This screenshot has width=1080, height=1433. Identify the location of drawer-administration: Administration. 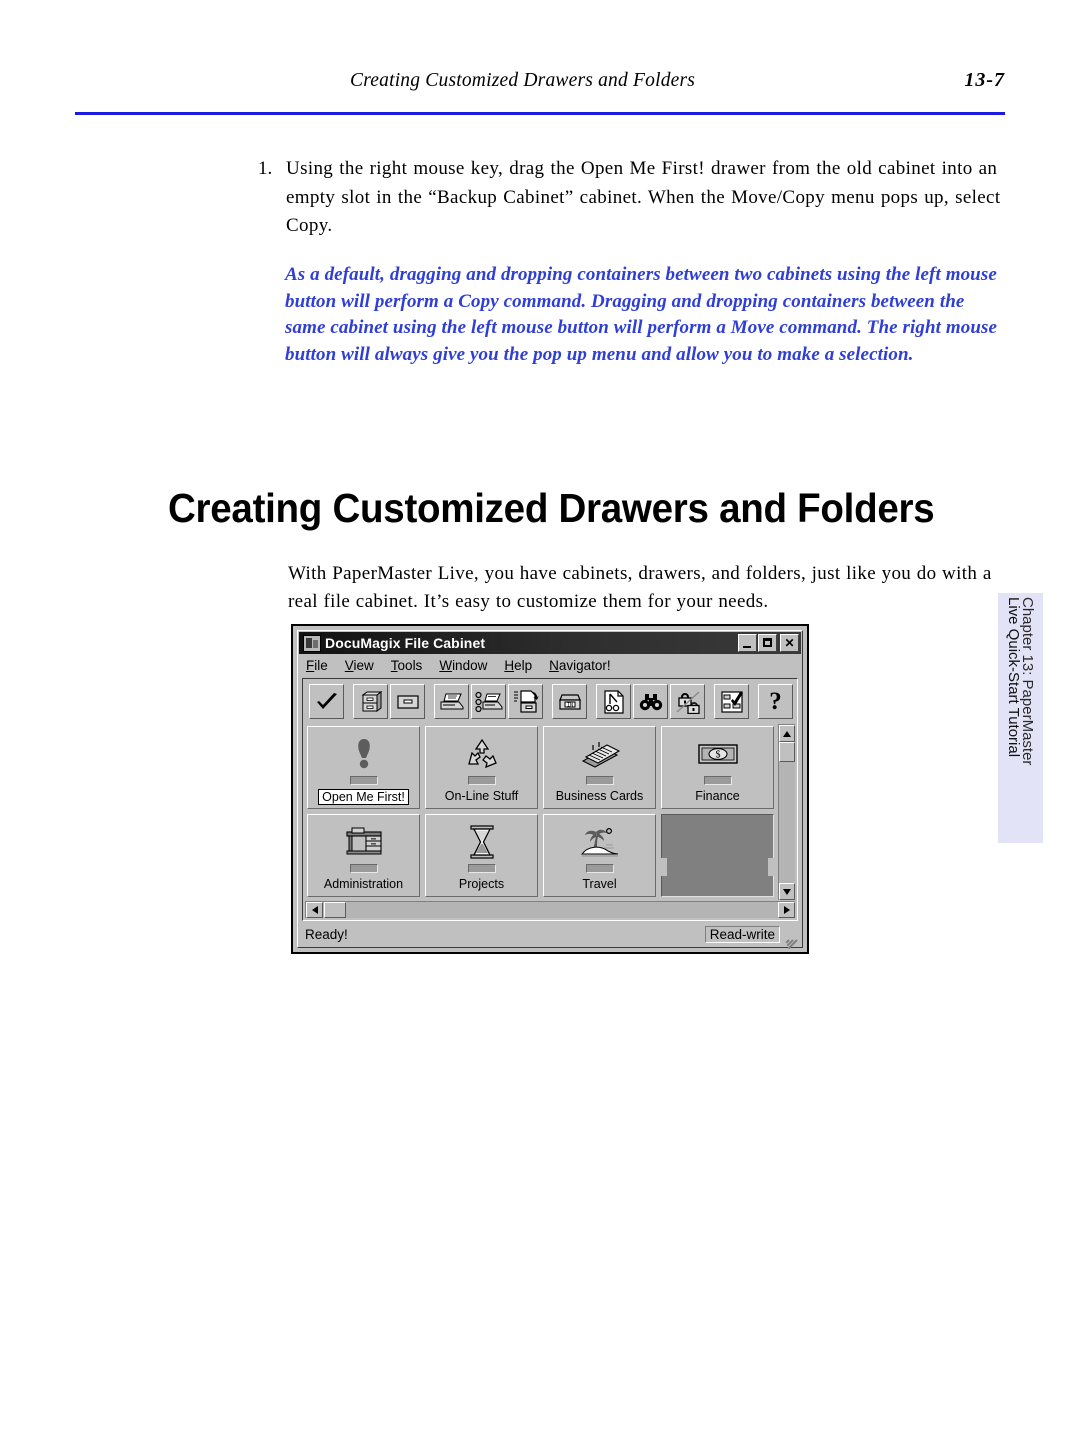
(363, 855).